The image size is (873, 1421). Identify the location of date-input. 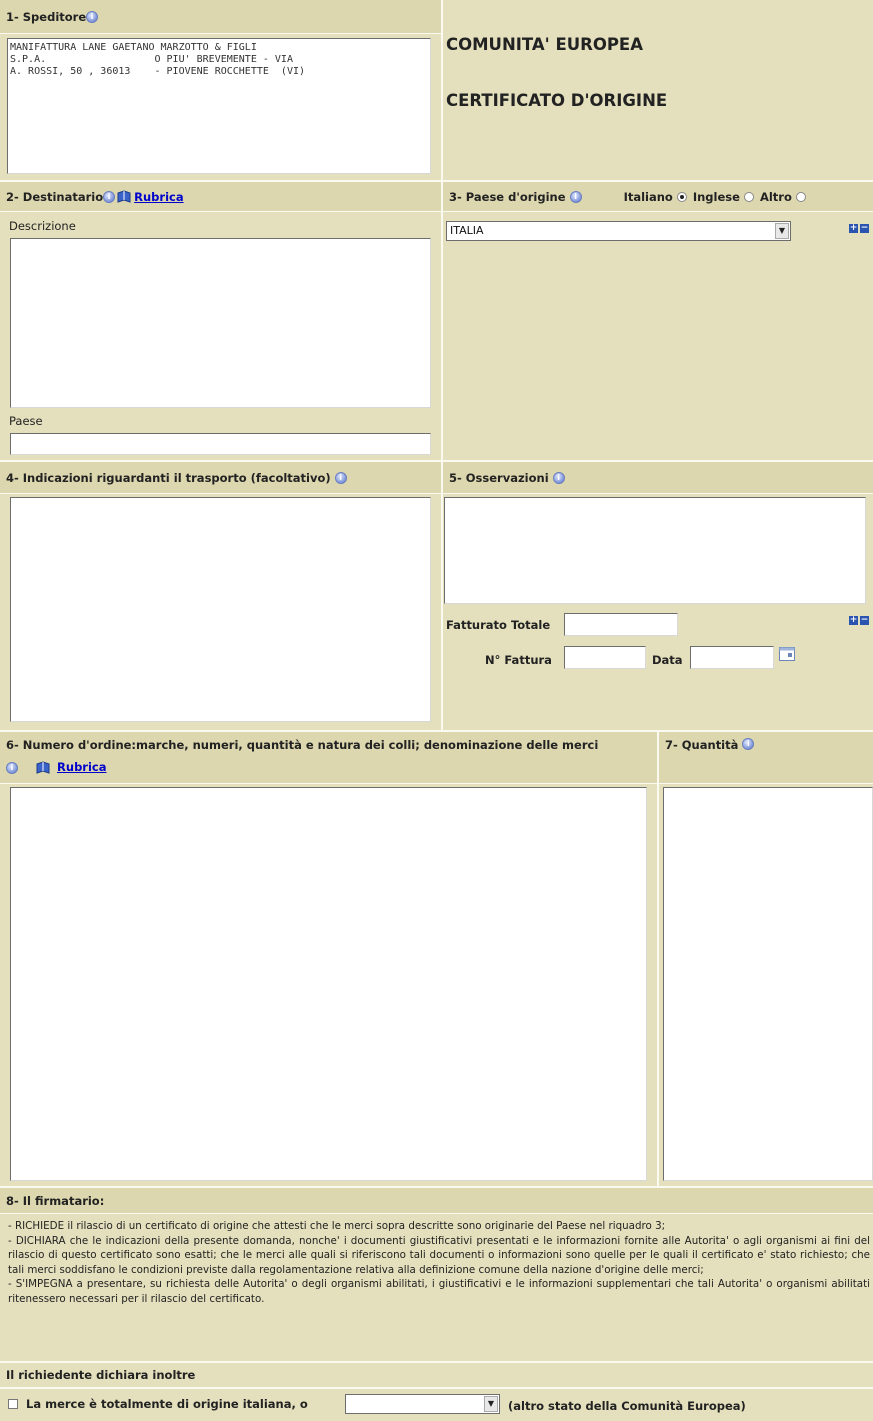
(732, 657).